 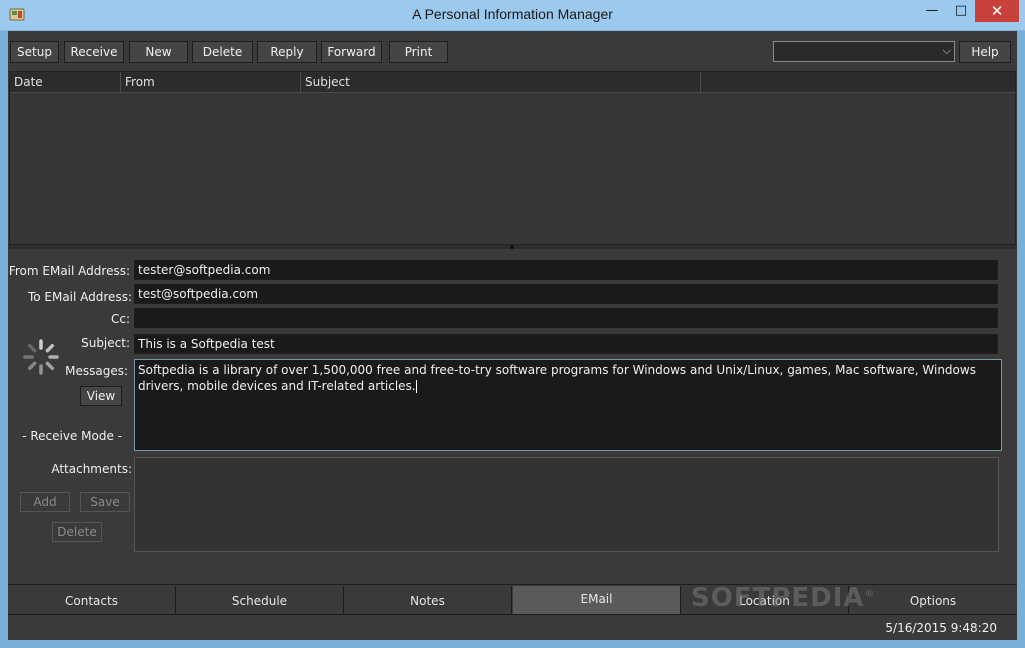 What do you see at coordinates (34, 52) in the screenshot?
I see `setup-button: Setup` at bounding box center [34, 52].